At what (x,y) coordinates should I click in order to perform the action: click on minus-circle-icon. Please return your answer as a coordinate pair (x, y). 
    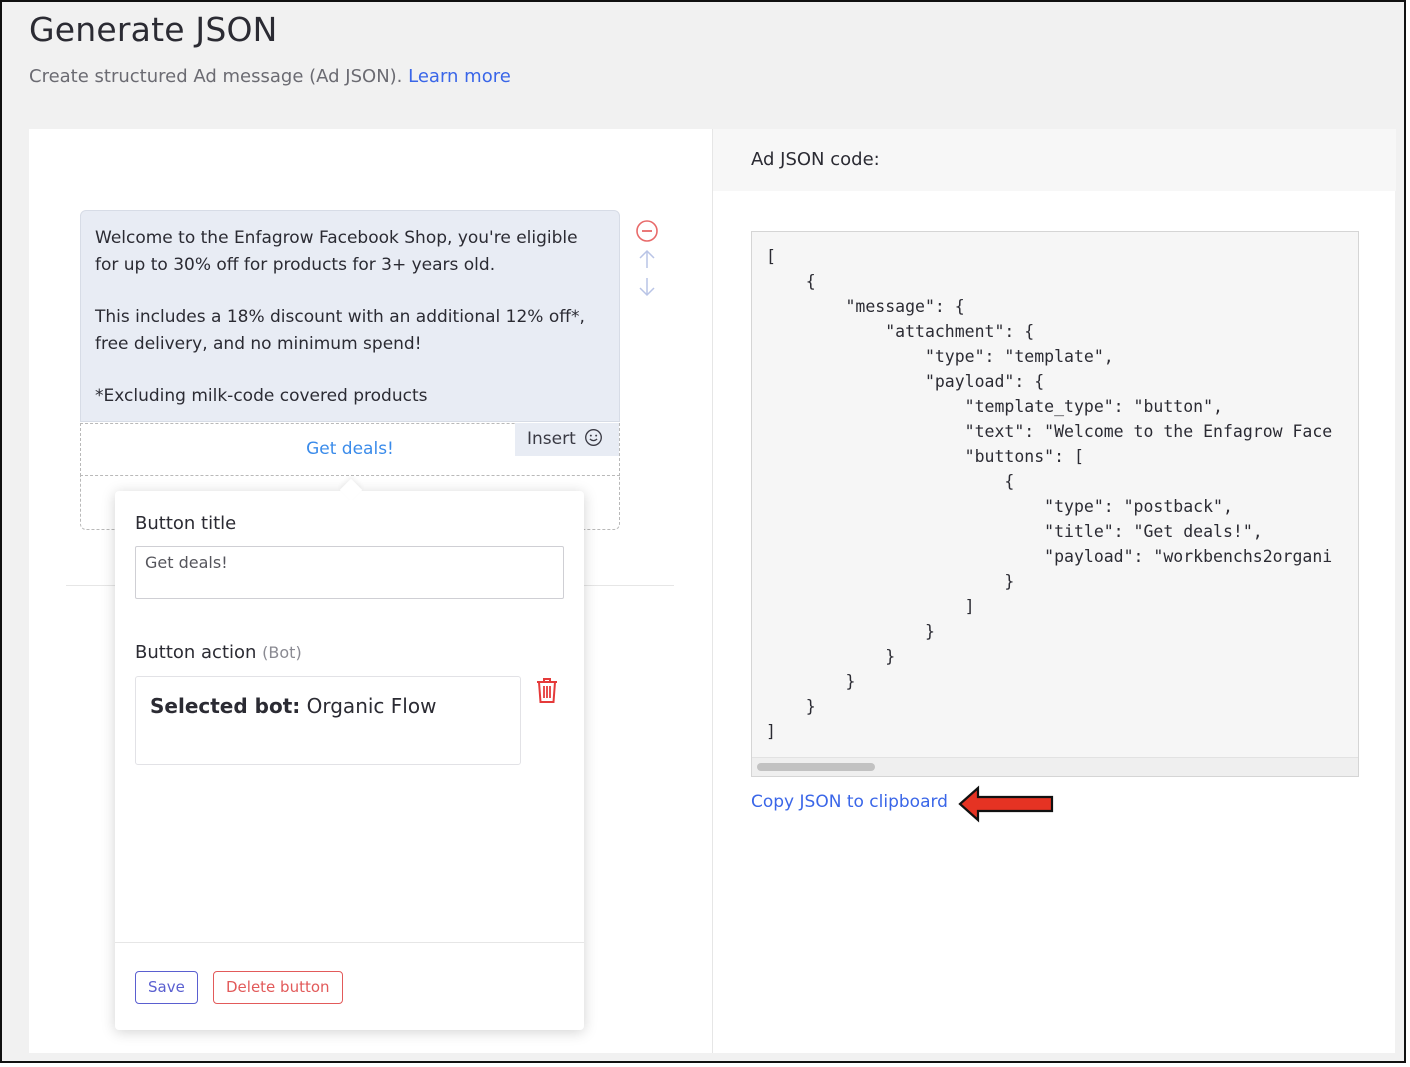
    Looking at the image, I should click on (647, 231).